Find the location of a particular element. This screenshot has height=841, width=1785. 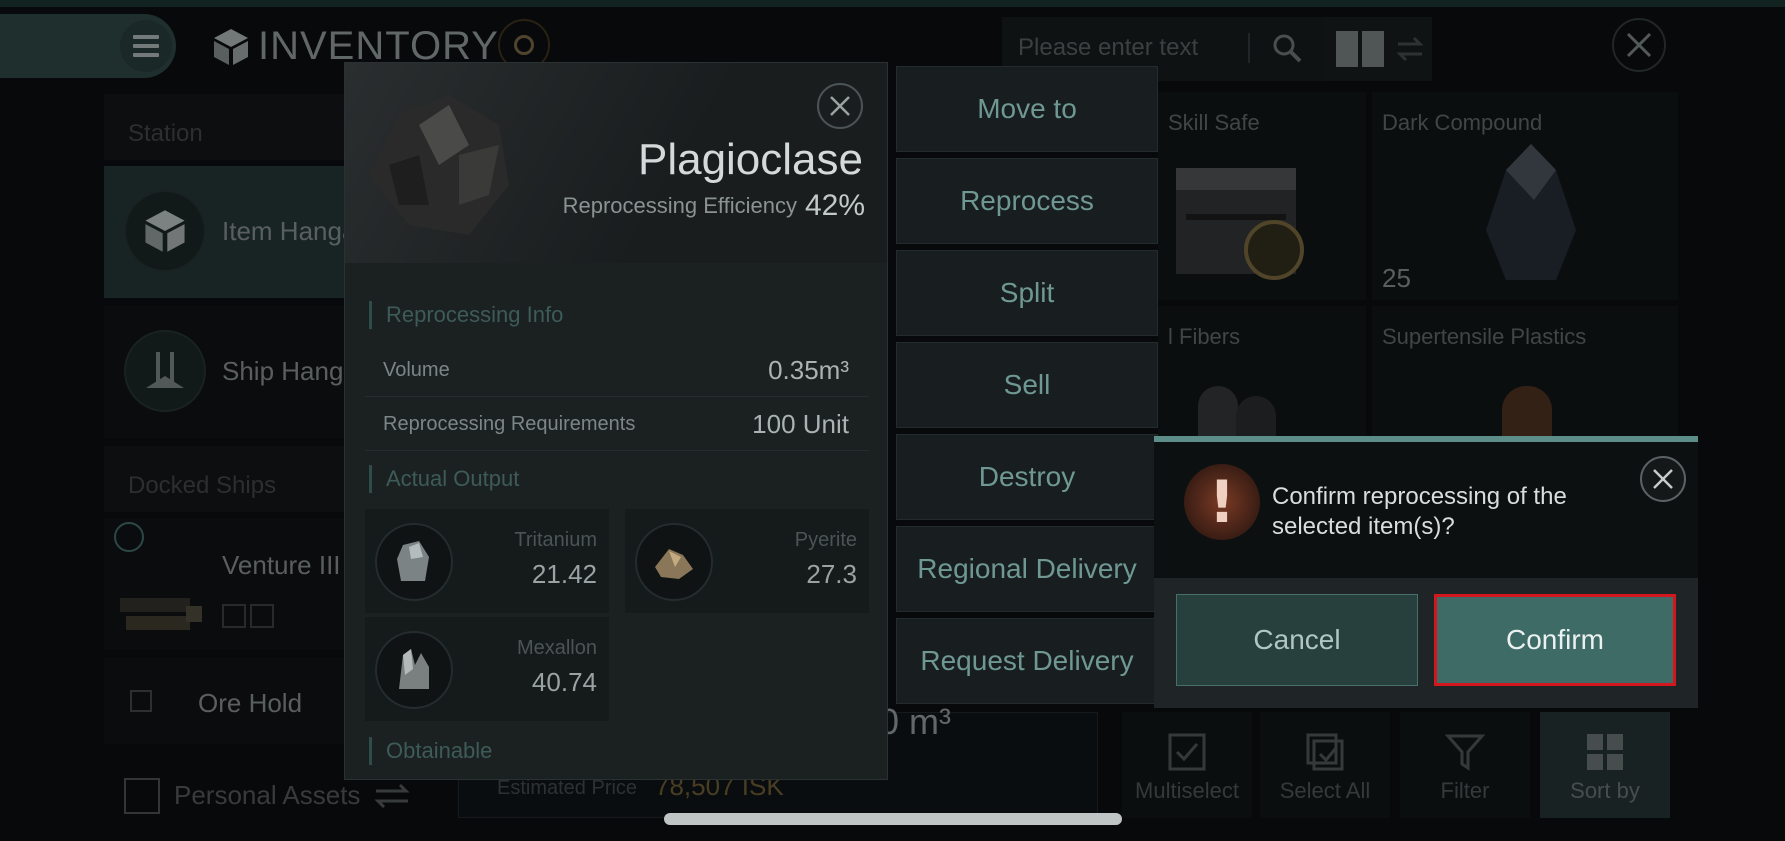

close-dialog-button is located at coordinates (1663, 479).